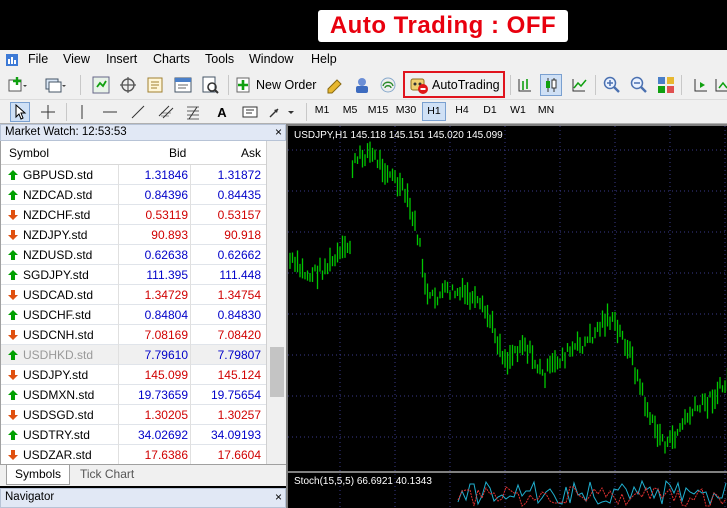 The height and width of the screenshot is (508, 727). What do you see at coordinates (133, 395) in the screenshot?
I see `table-row: USDMXN.std 19.73659 19.75654` at bounding box center [133, 395].